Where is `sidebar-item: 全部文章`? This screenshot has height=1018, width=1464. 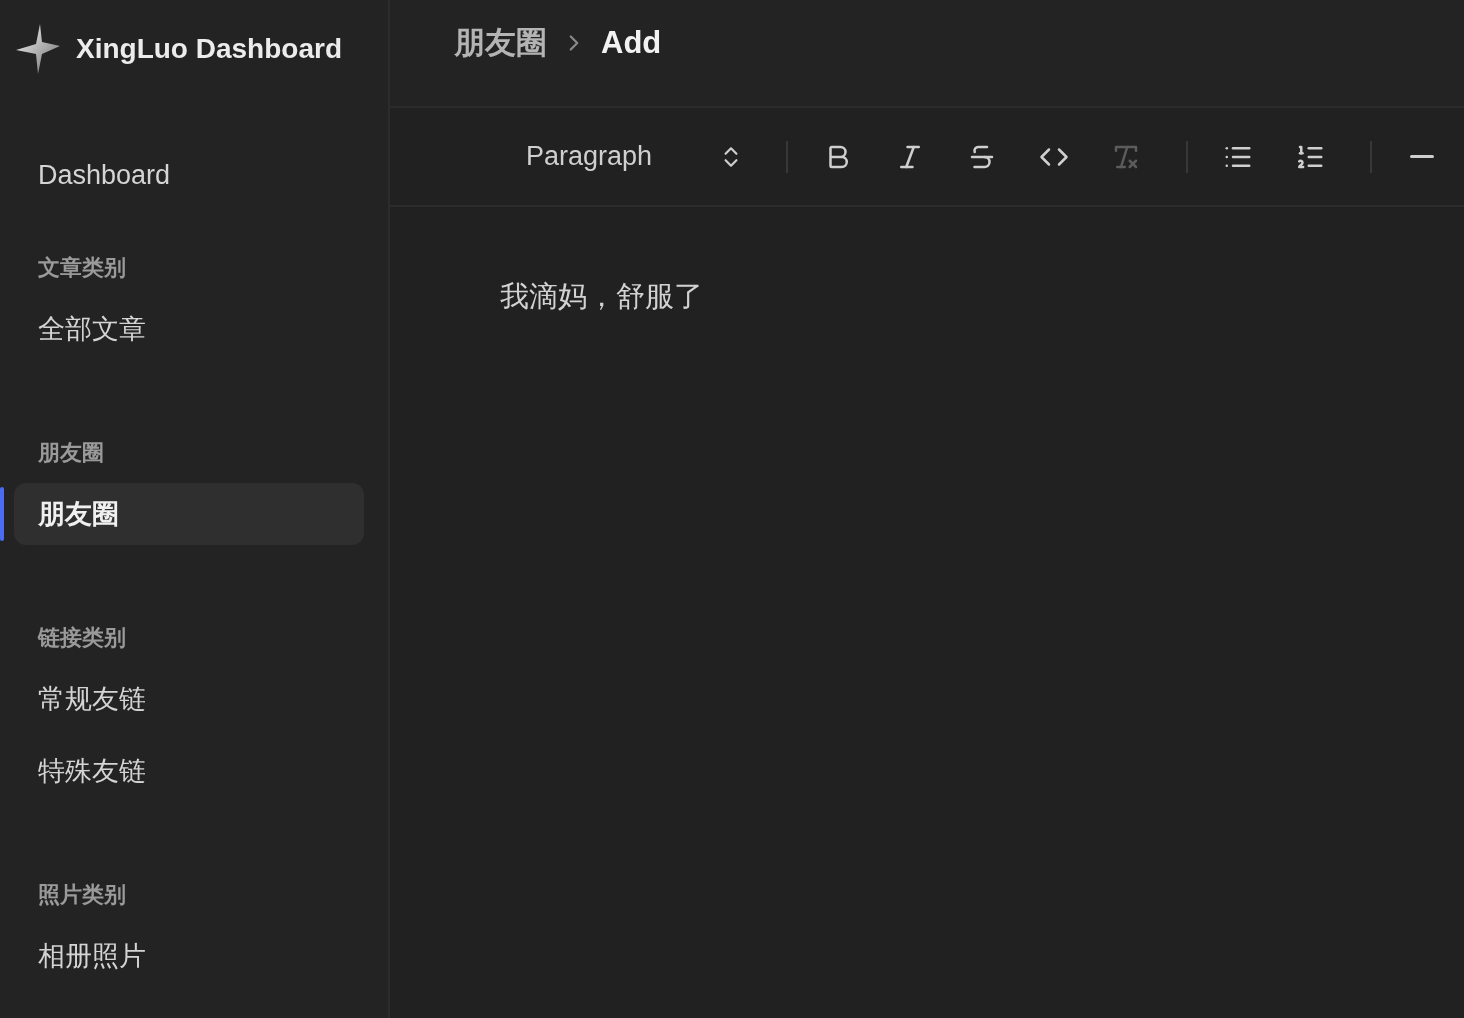
sidebar-item: 全部文章 is located at coordinates (189, 329).